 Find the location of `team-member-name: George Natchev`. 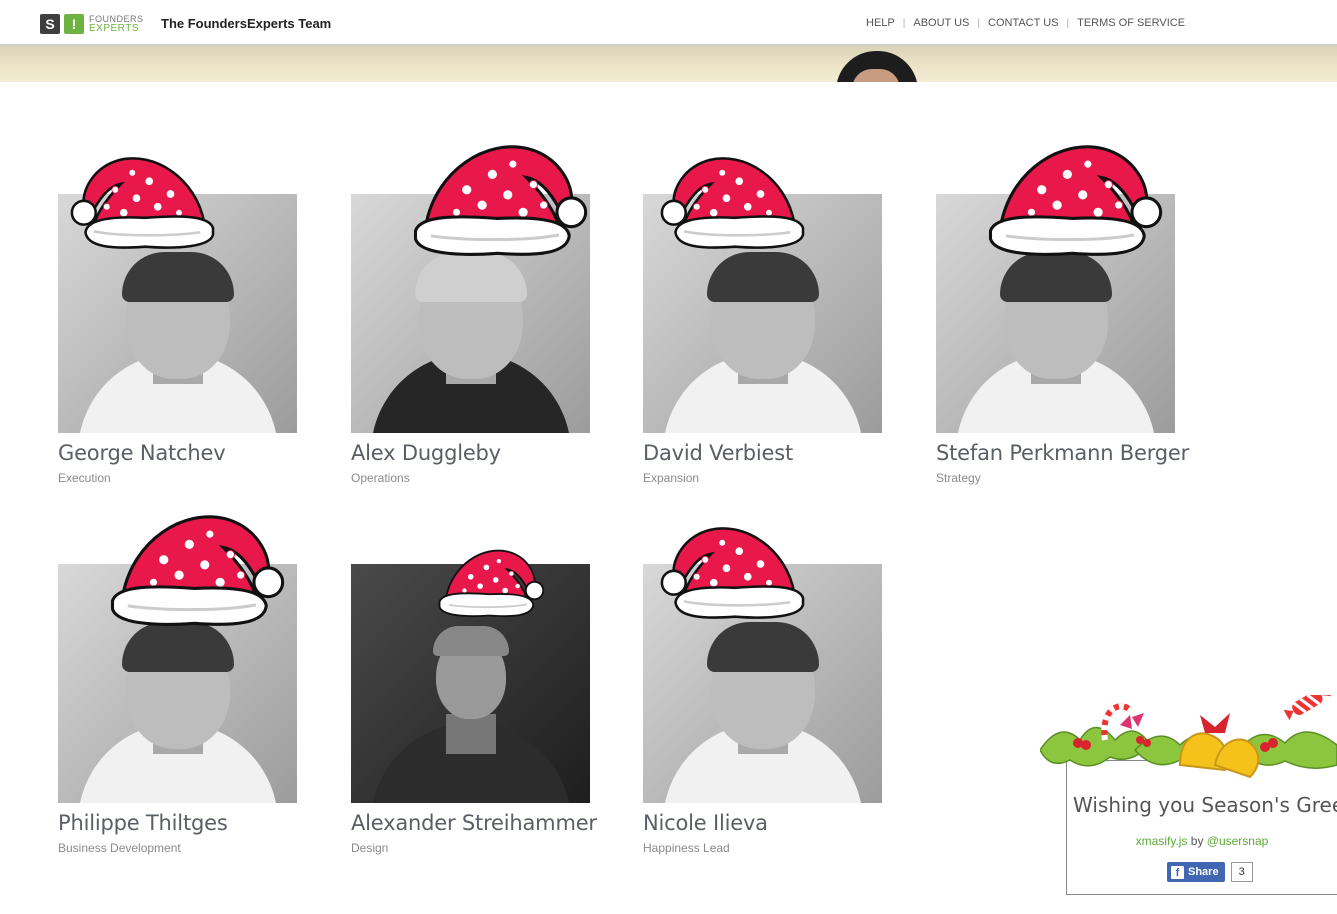

team-member-name: George Natchev is located at coordinates (142, 453).